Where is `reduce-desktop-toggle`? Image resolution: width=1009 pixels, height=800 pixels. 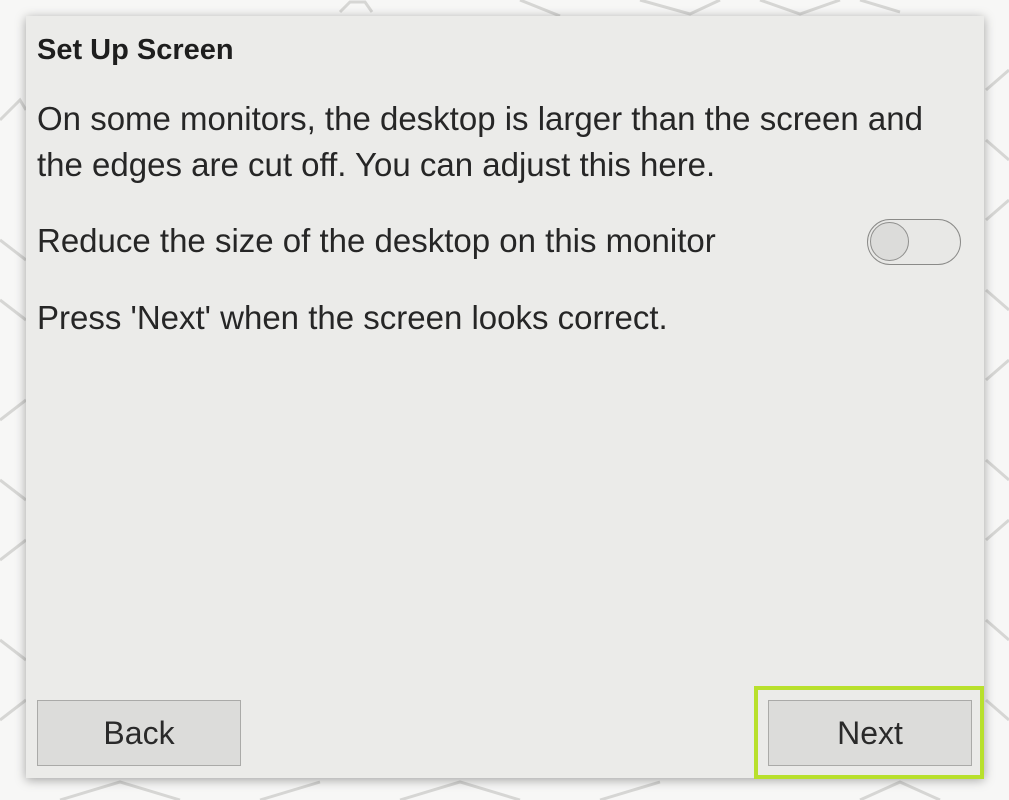
reduce-desktop-toggle is located at coordinates (914, 242).